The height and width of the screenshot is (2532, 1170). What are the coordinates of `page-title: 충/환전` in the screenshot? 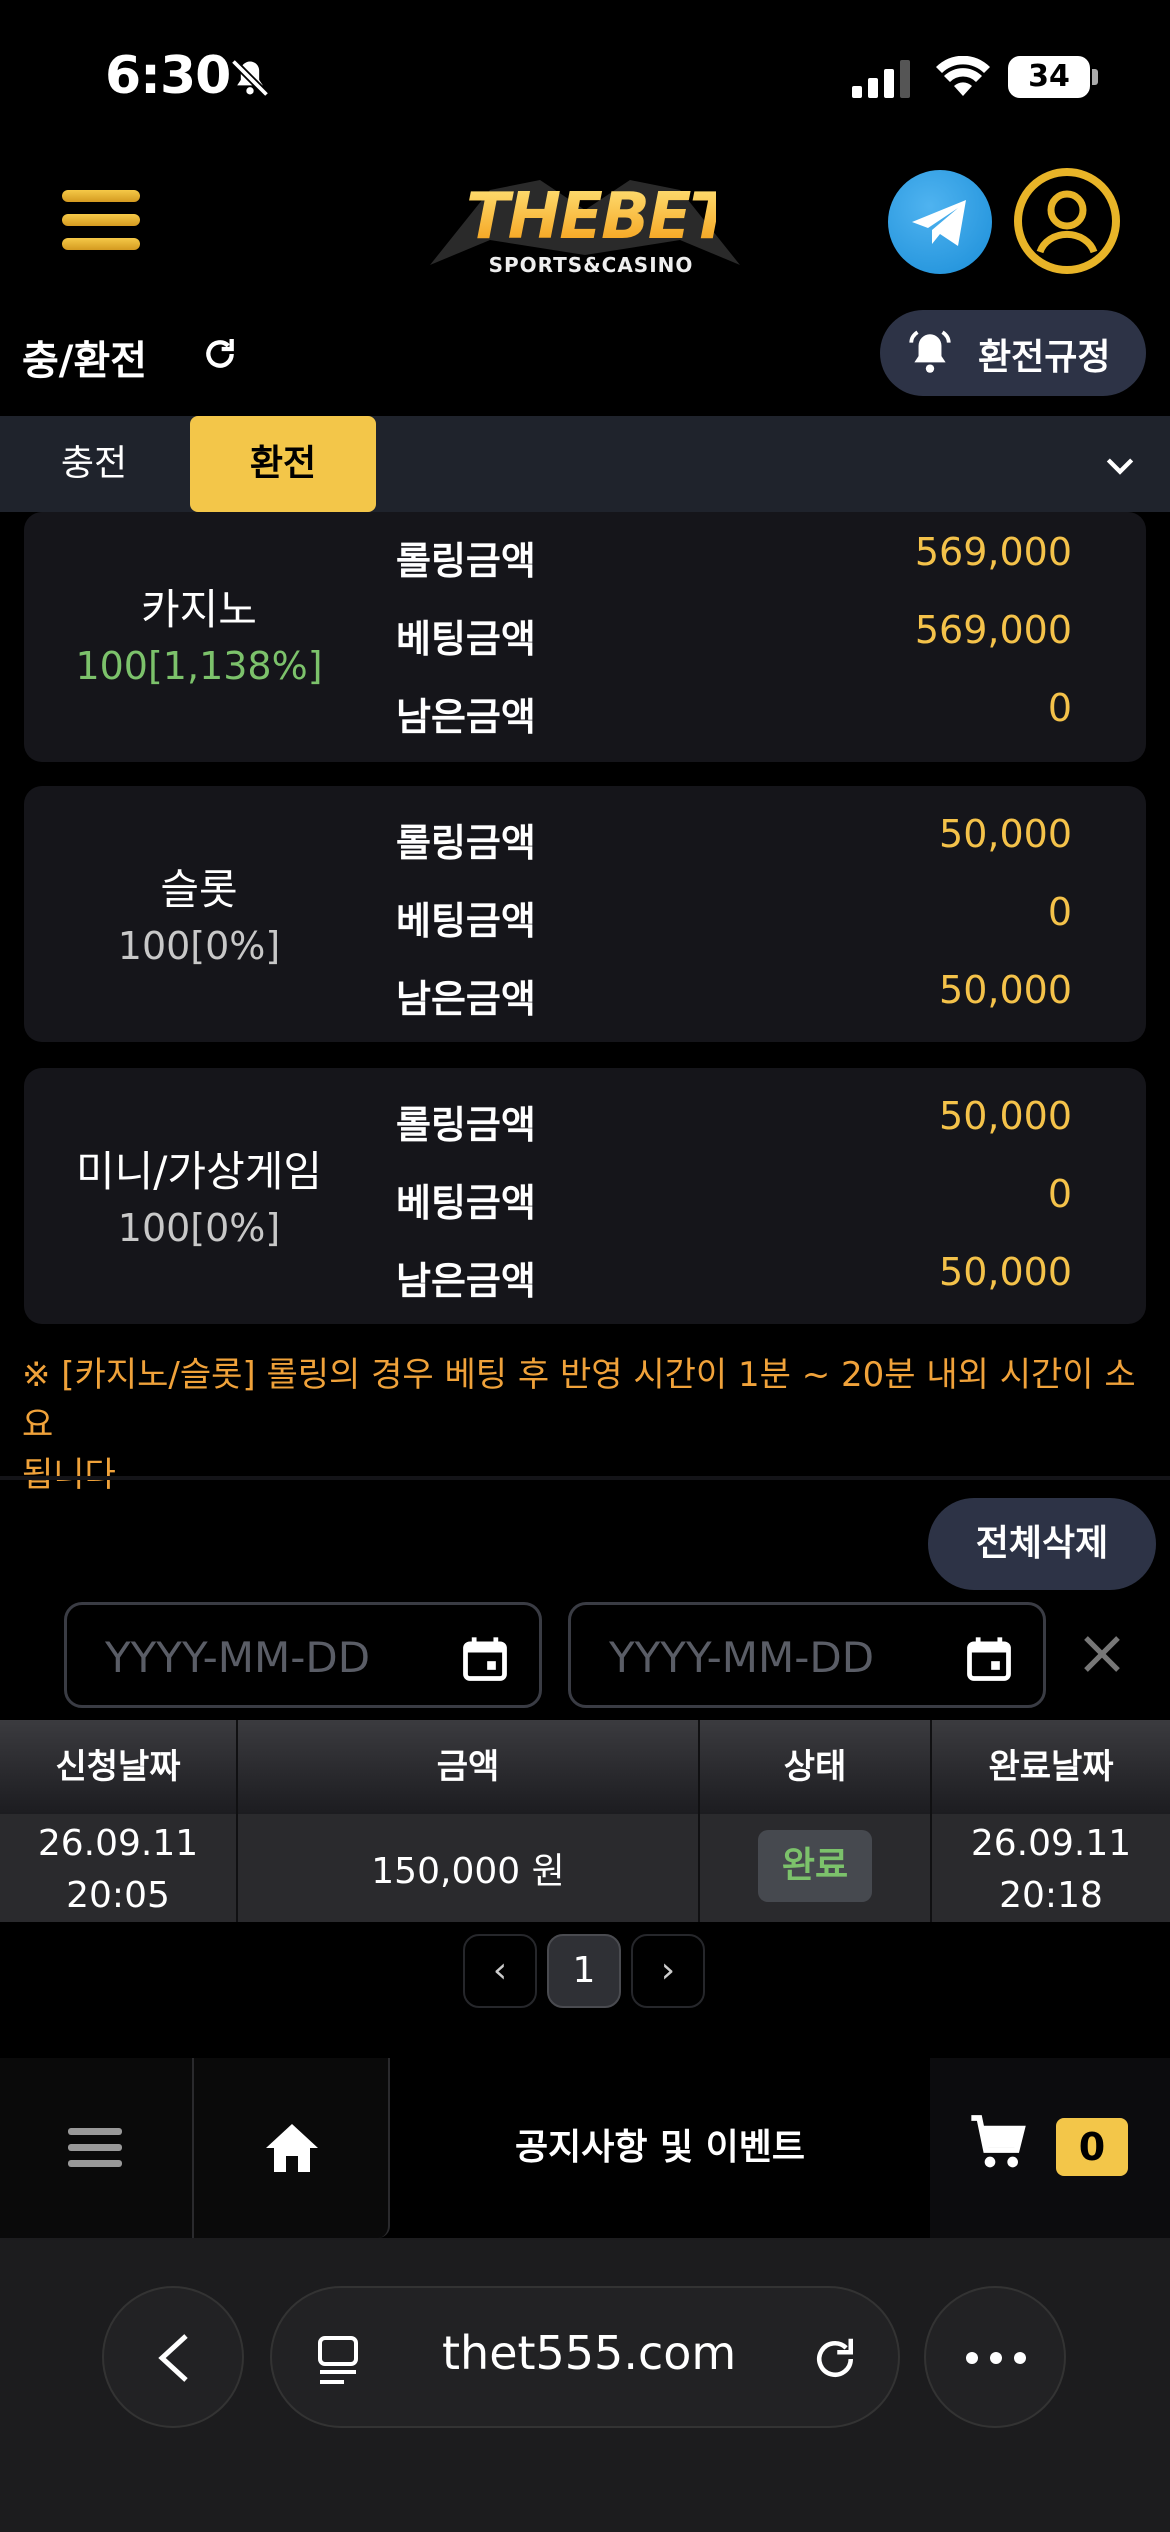 It's located at (85, 361).